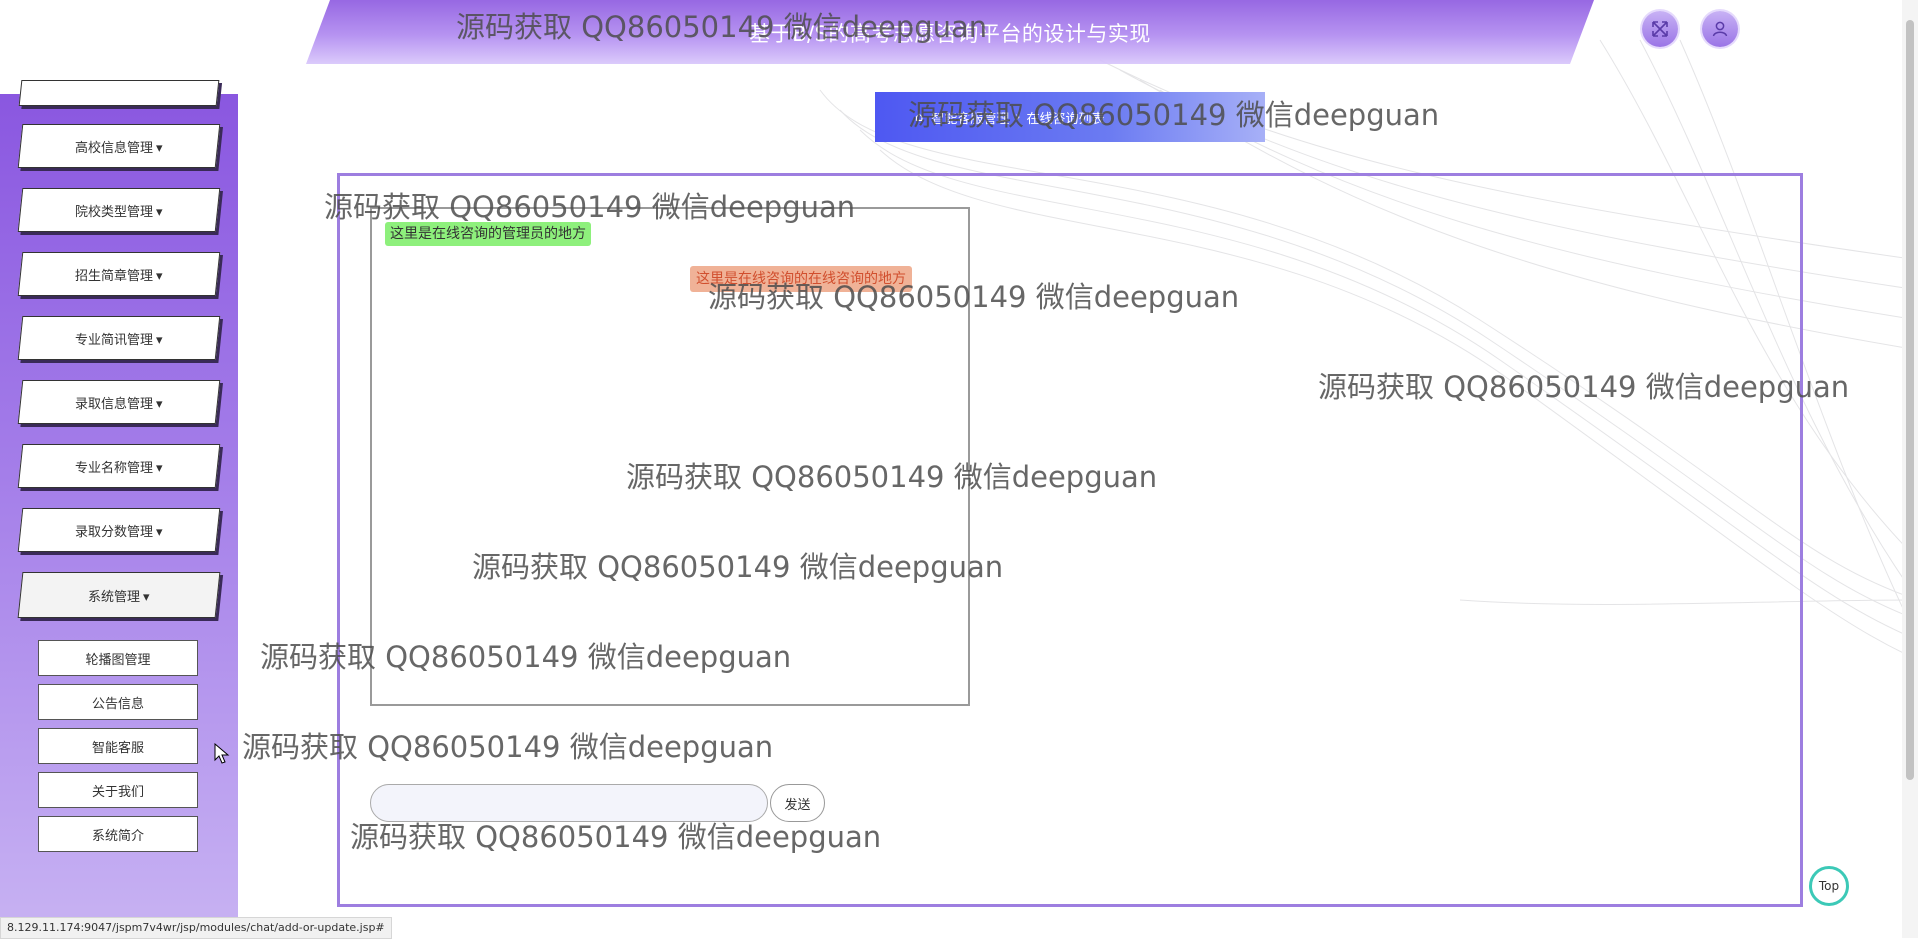 This screenshot has width=1918, height=939. What do you see at coordinates (114, 468) in the screenshot?
I see `sidebar-item-label: 专业名称管理` at bounding box center [114, 468].